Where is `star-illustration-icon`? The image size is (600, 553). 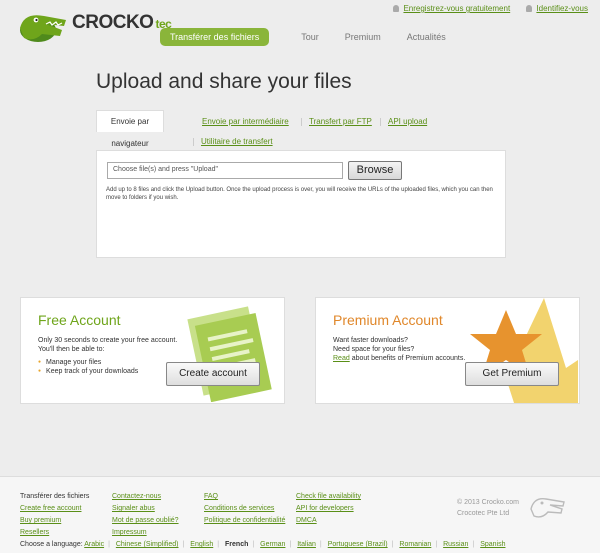
star-illustration-icon is located at coordinates (524, 350).